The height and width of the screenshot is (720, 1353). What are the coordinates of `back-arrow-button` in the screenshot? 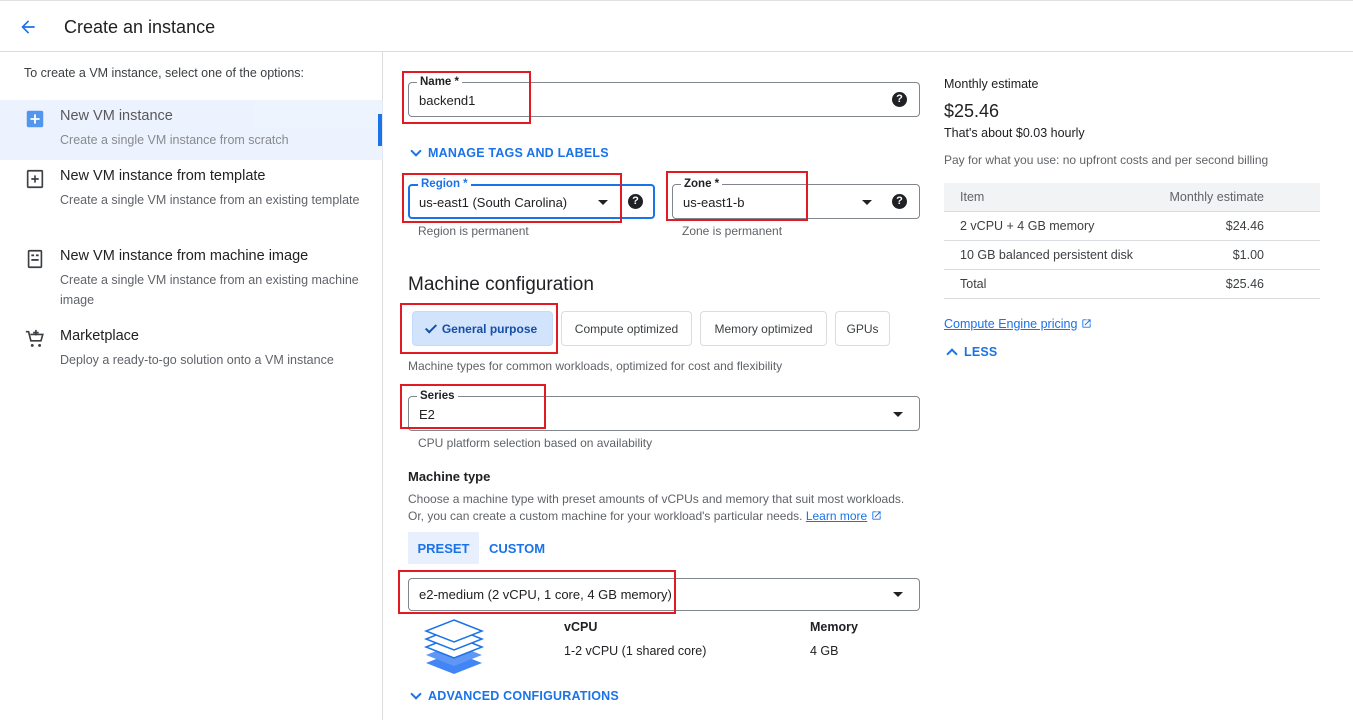 It's located at (28, 27).